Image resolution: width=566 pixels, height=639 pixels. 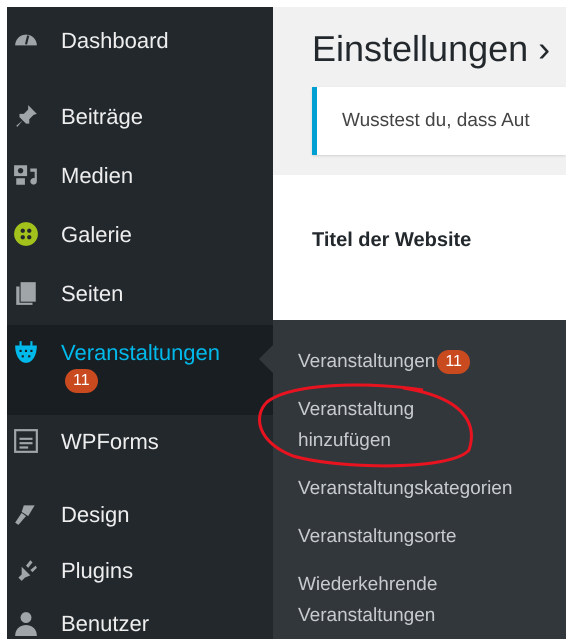 What do you see at coordinates (26, 441) in the screenshot?
I see `form-icon` at bounding box center [26, 441].